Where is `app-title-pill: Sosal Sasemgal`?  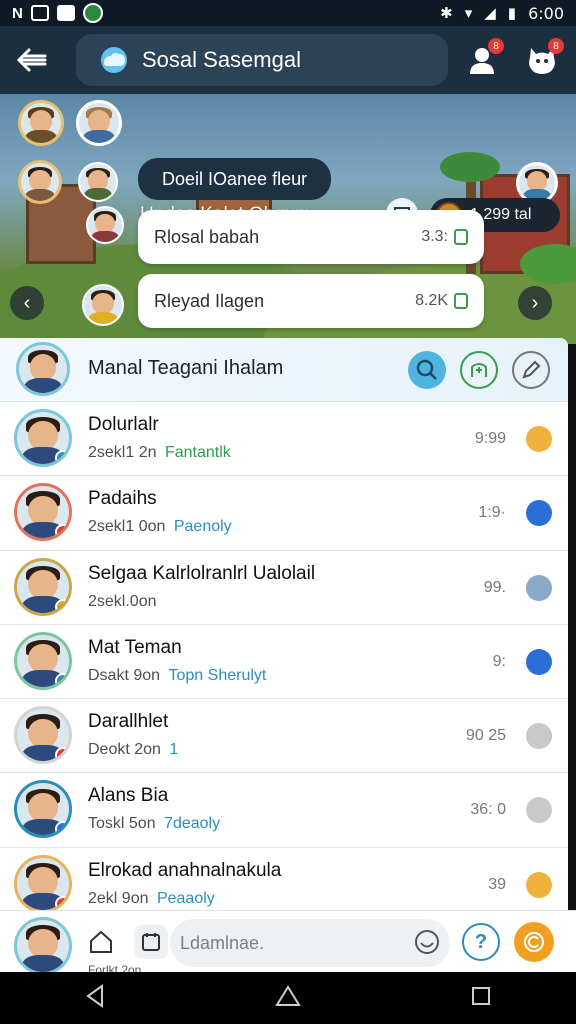
app-title-pill: Sosal Sasemgal is located at coordinates (262, 60).